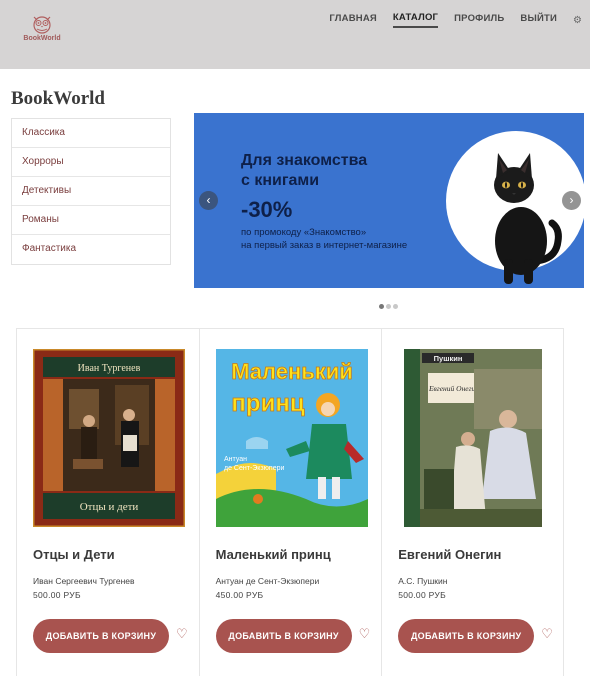 Image resolution: width=590 pixels, height=676 pixels. I want to click on banner-heading-line2: с книгами, so click(280, 180).